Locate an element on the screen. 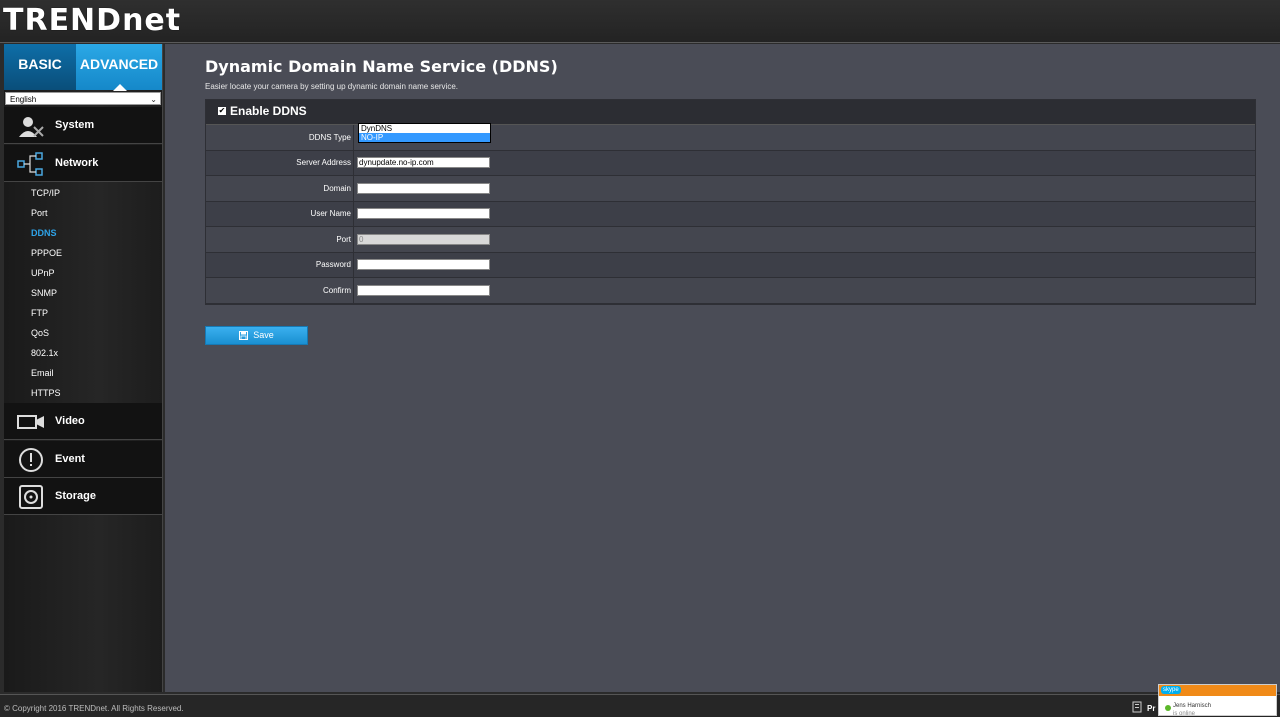 The width and height of the screenshot is (1280, 717). row-confirm: Confirm is located at coordinates (730, 291).